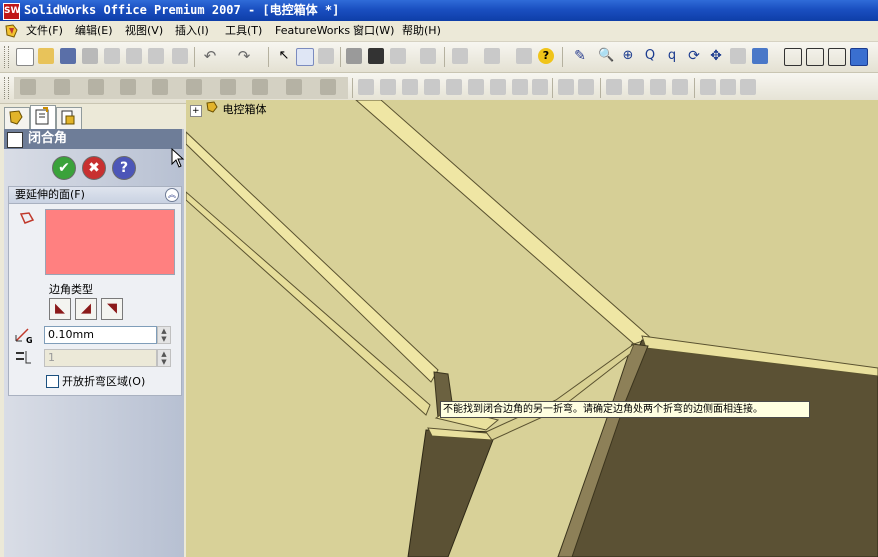 The height and width of the screenshot is (557, 878). Describe the element at coordinates (228, 110) in the screenshot. I see `feature-tree-root: + 电控箱体` at that location.